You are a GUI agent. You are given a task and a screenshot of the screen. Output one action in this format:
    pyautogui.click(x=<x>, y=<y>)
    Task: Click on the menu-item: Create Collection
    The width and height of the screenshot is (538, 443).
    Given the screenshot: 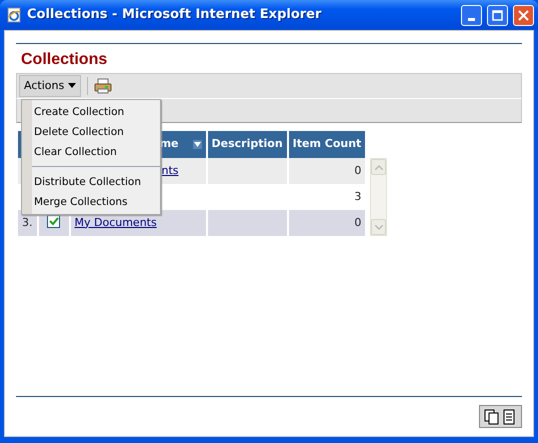 What is the action you would take?
    pyautogui.click(x=96, y=112)
    